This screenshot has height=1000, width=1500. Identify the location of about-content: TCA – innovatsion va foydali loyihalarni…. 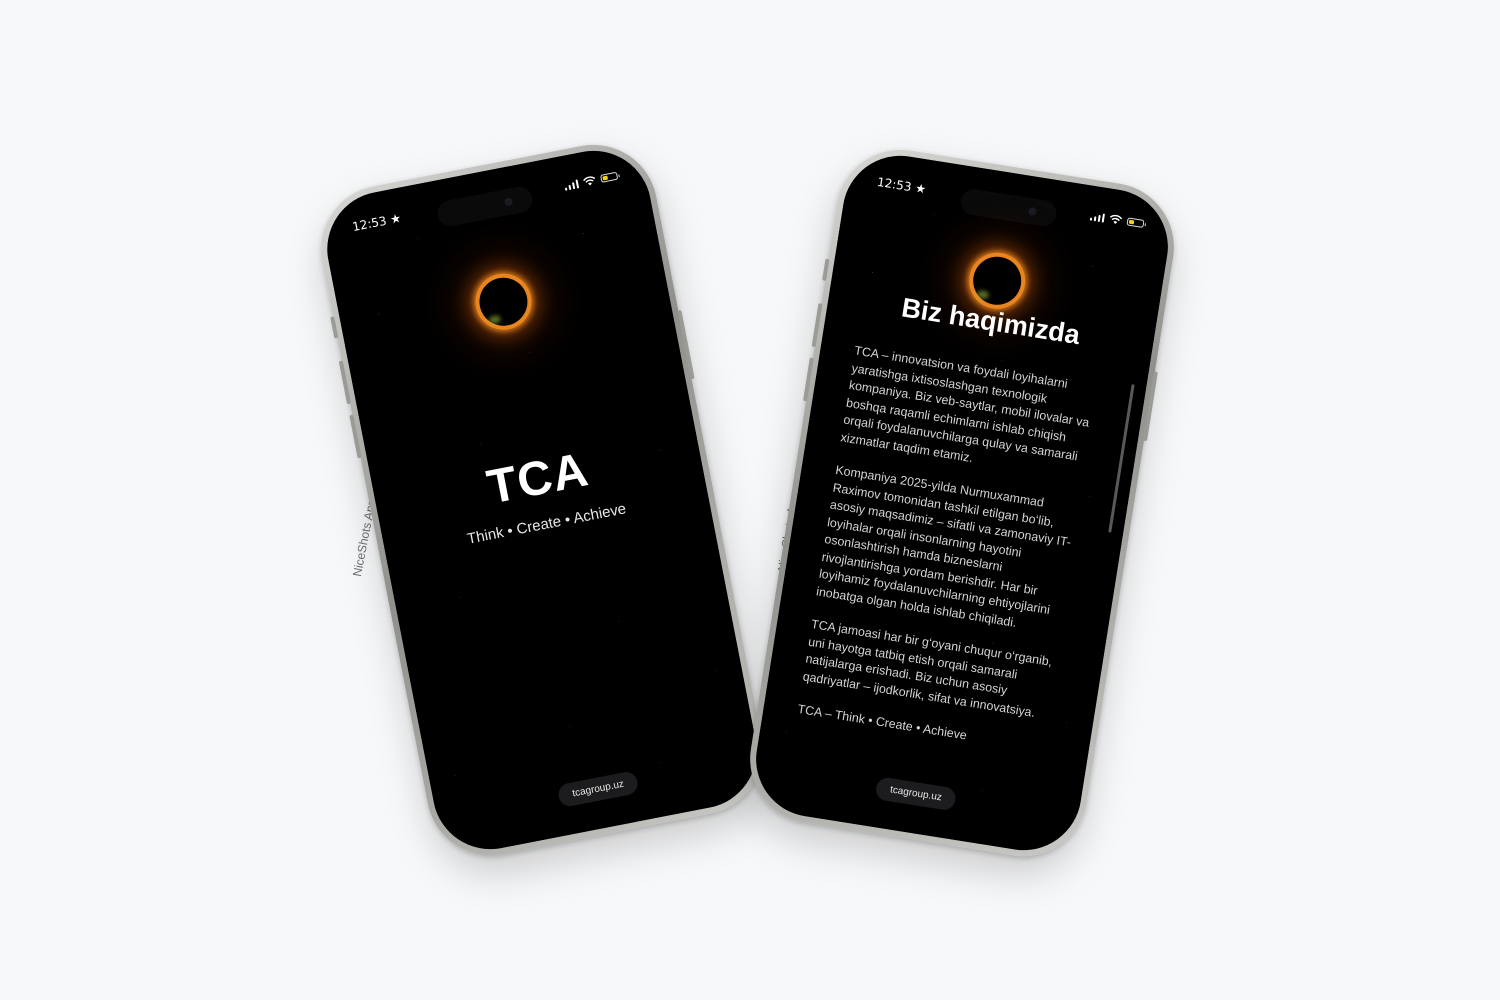
(951, 558).